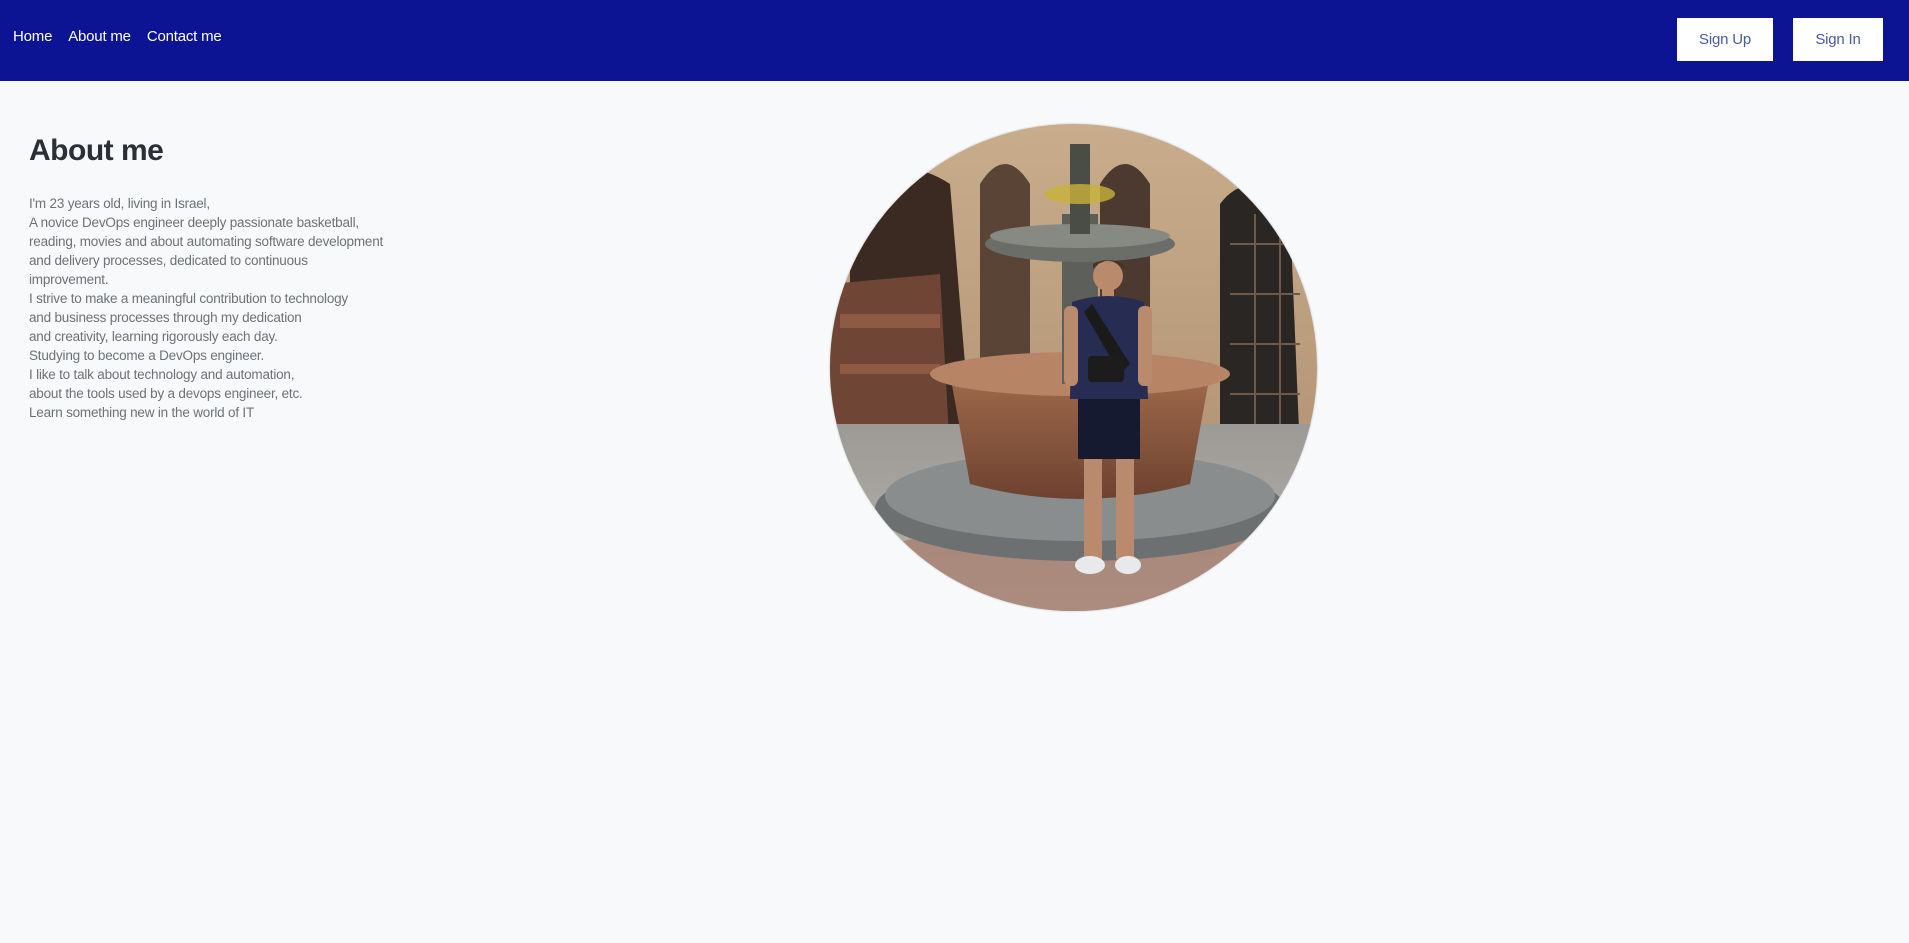 Image resolution: width=1909 pixels, height=943 pixels. I want to click on sign-up-button: Sign Up, so click(1725, 39).